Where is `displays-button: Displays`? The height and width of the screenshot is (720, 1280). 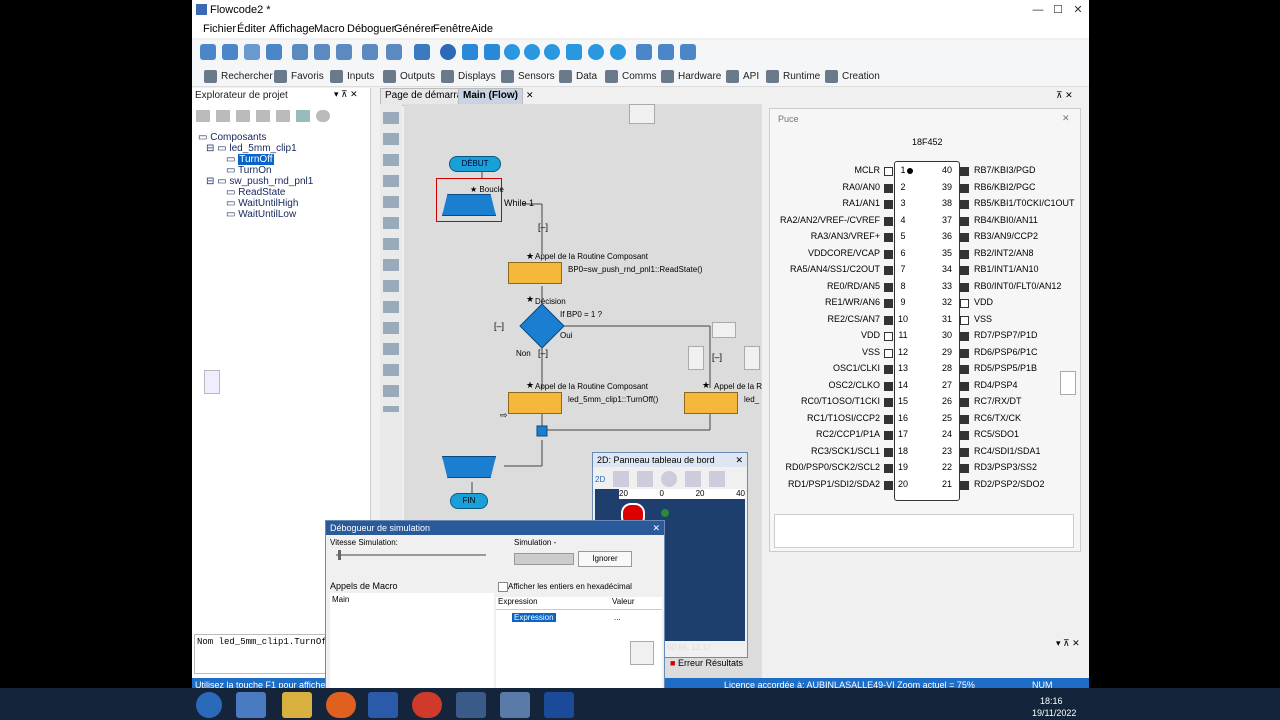 displays-button: Displays is located at coordinates (468, 76).